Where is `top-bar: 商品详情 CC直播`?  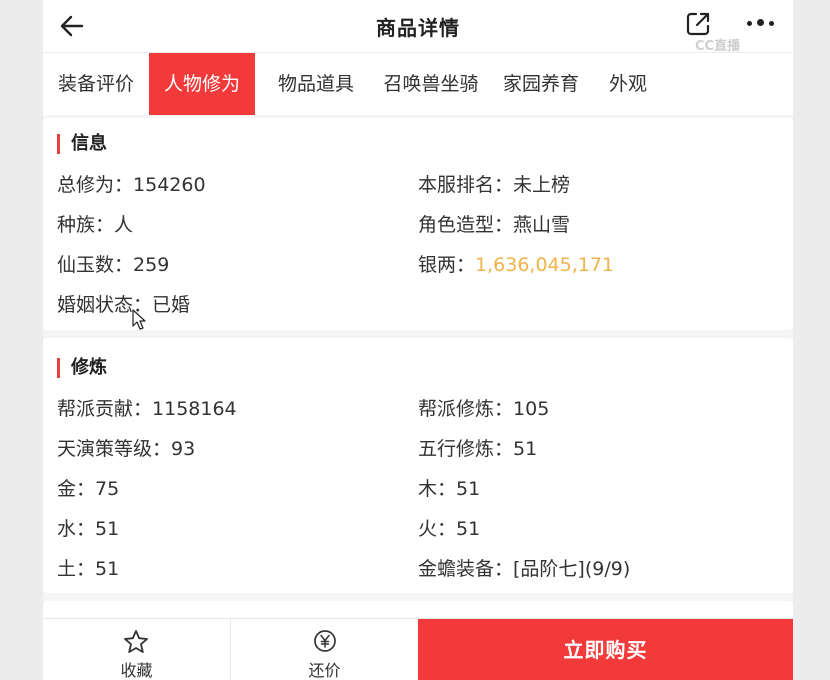 top-bar: 商品详情 CC直播 is located at coordinates (418, 27).